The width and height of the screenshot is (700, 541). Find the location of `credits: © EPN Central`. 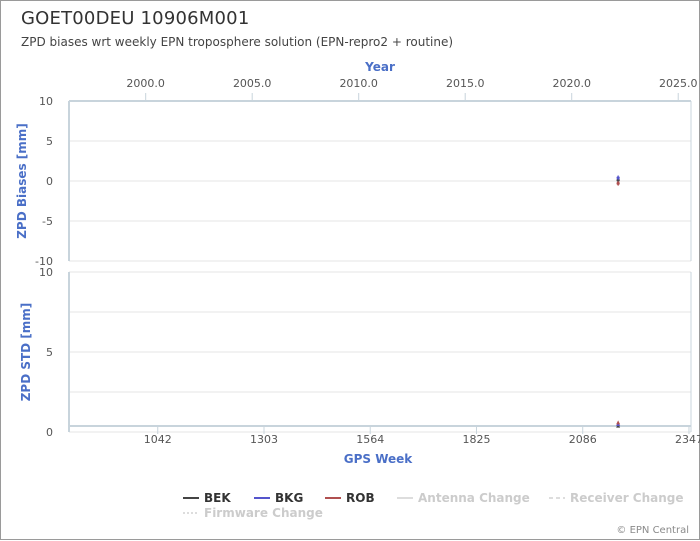

credits: © EPN Central is located at coordinates (652, 530).